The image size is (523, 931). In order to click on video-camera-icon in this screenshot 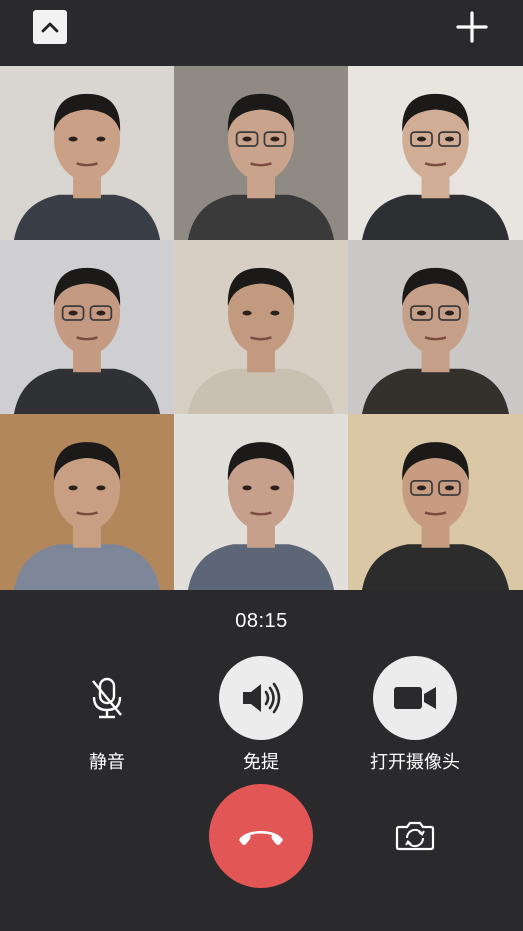, I will do `click(415, 698)`.